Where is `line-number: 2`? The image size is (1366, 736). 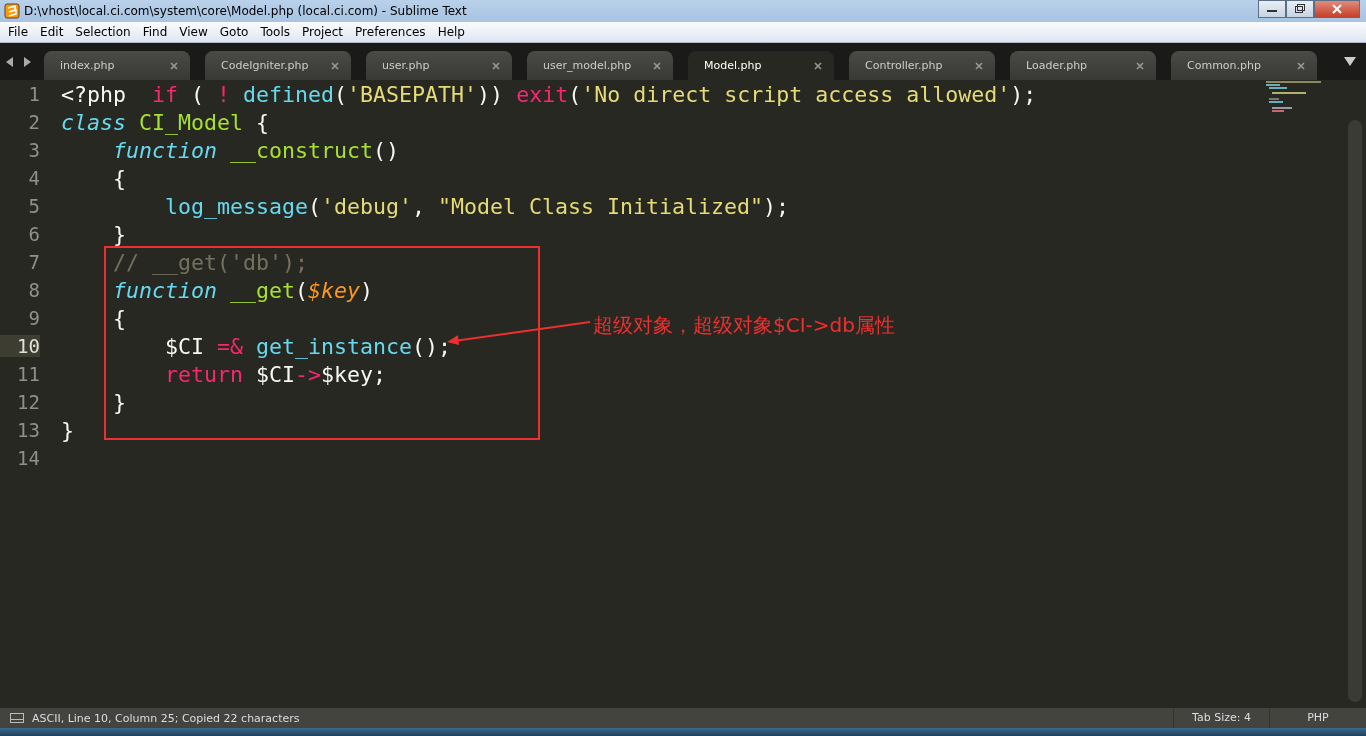
line-number: 2 is located at coordinates (33, 122).